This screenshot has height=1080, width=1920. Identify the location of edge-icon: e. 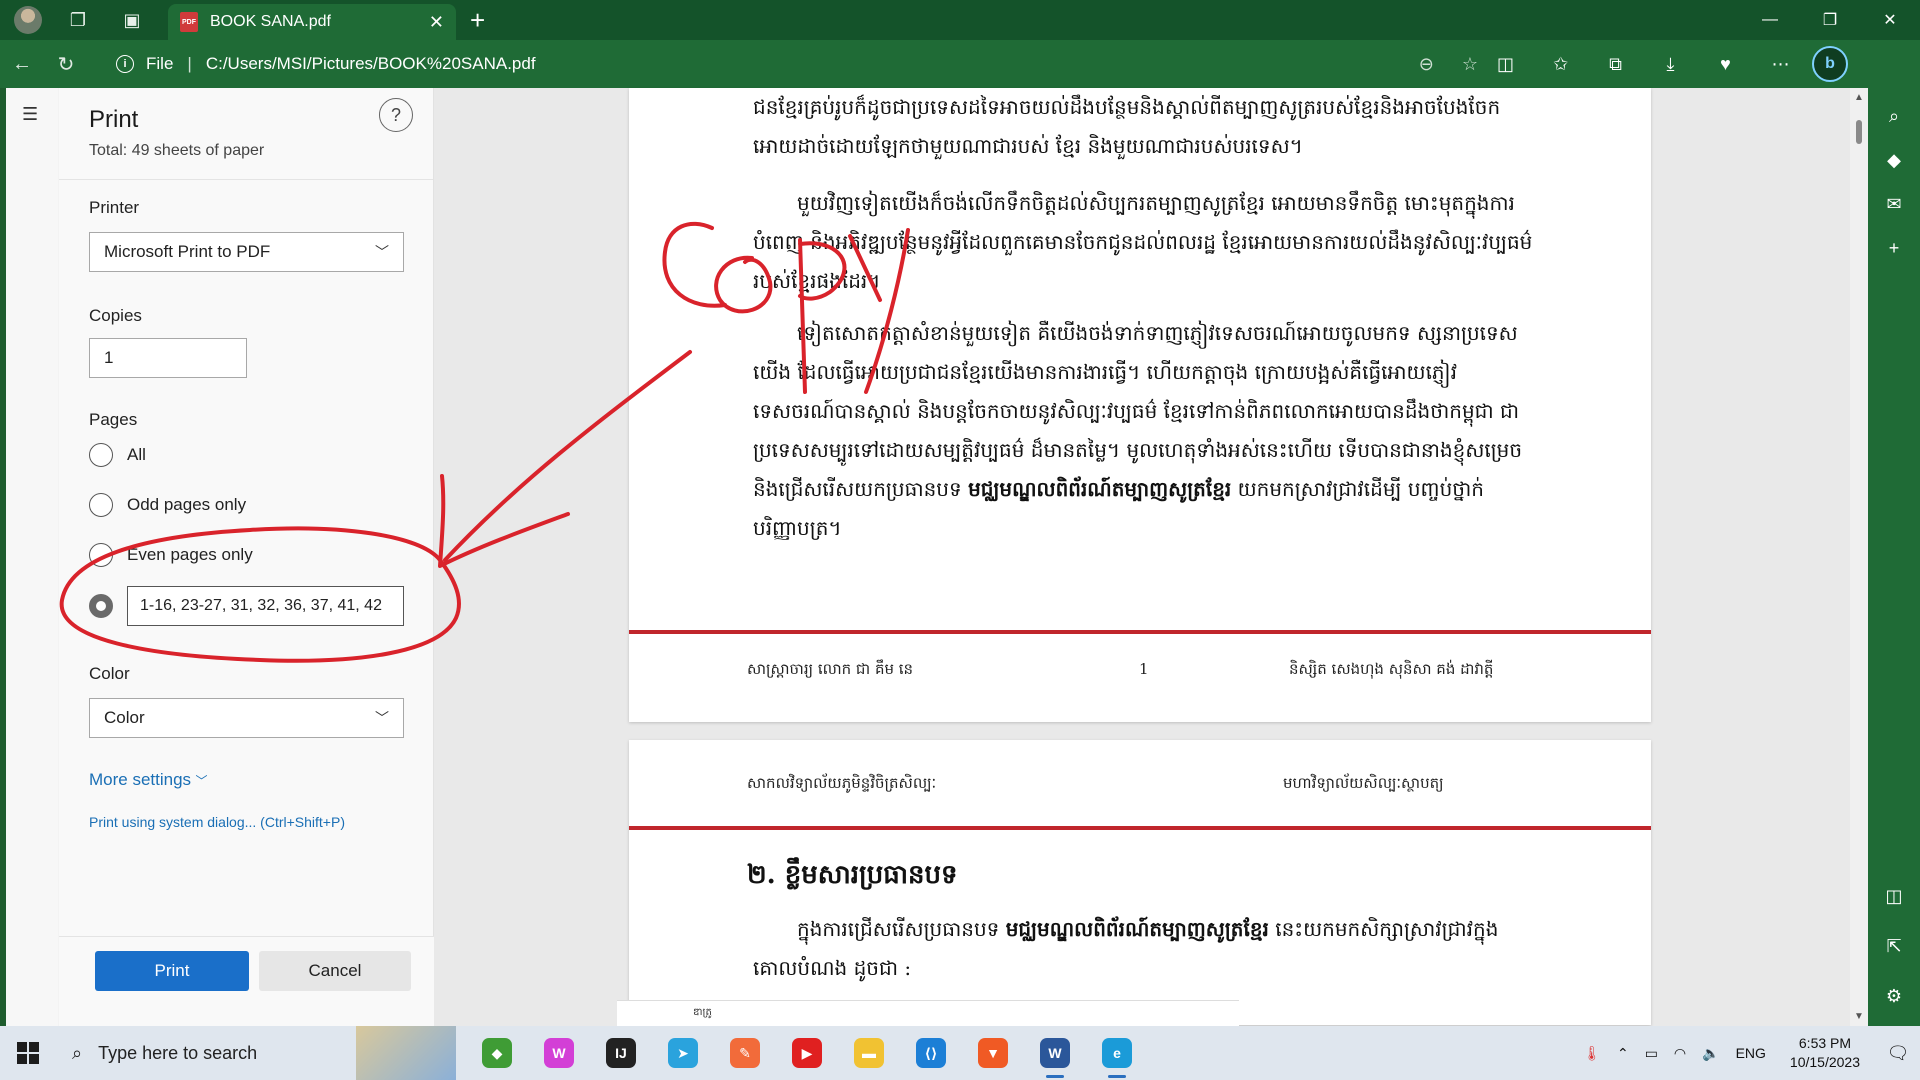
(1117, 1053).